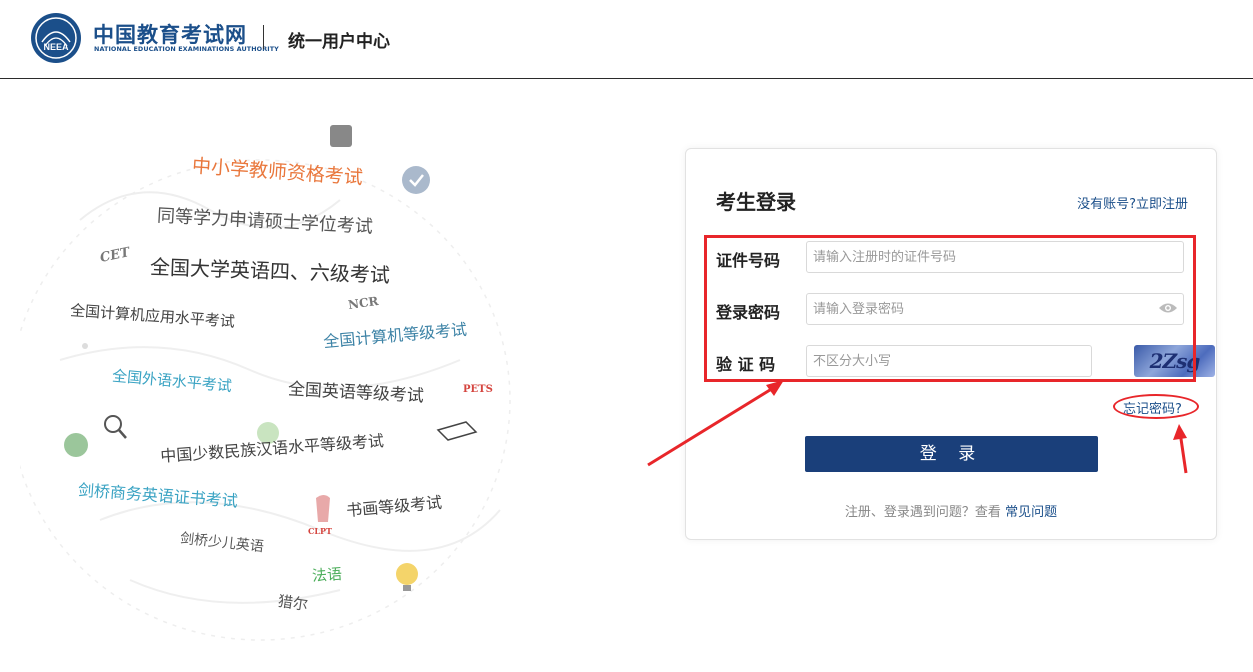 The image size is (1253, 672). Describe the element at coordinates (339, 42) in the screenshot. I see `page-title: 统一用户中心` at that location.